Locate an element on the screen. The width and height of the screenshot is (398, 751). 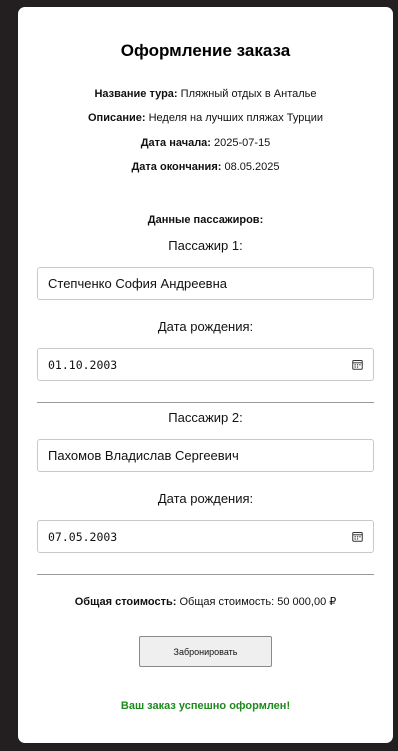
start-date-row: Дата начала: 2025-07-15 is located at coordinates (205, 143).